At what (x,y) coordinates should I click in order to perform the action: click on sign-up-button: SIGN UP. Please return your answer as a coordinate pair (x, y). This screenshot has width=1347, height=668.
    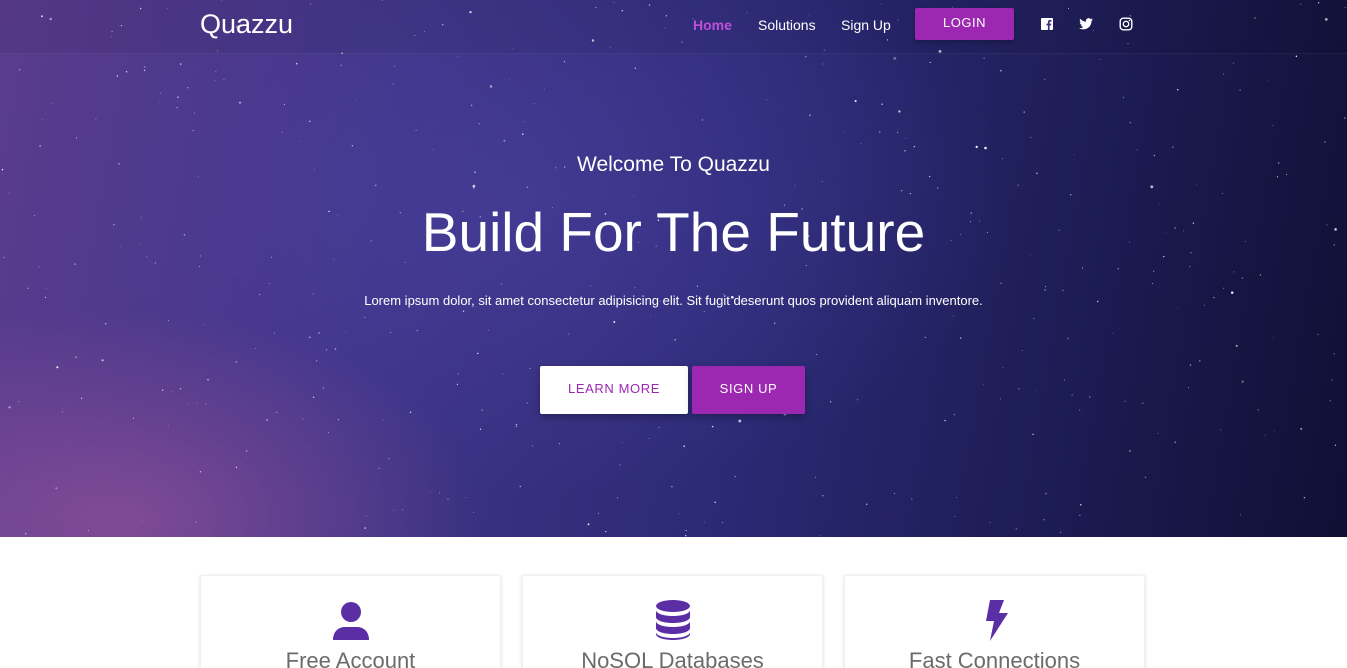
    Looking at the image, I should click on (748, 390).